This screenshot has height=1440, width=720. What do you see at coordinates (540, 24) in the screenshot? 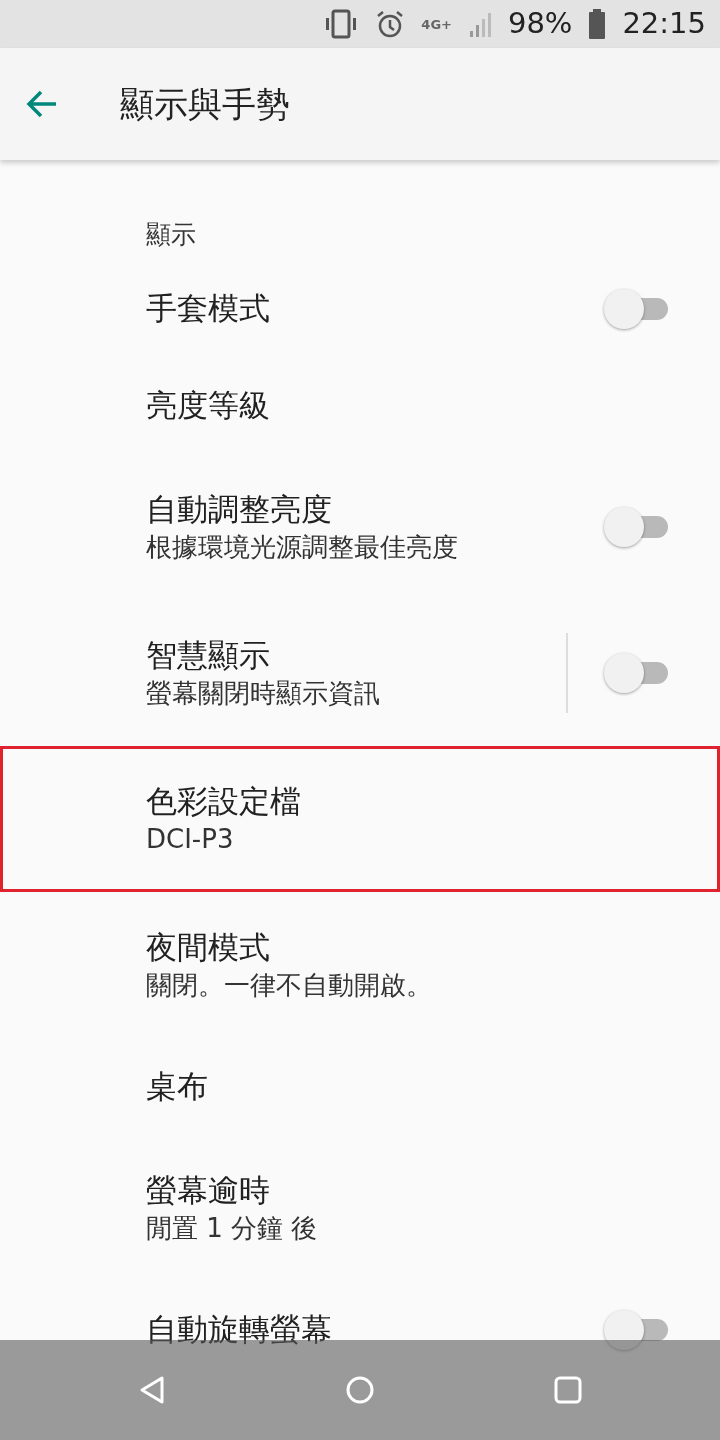
I see `battery-percent: 98%` at bounding box center [540, 24].